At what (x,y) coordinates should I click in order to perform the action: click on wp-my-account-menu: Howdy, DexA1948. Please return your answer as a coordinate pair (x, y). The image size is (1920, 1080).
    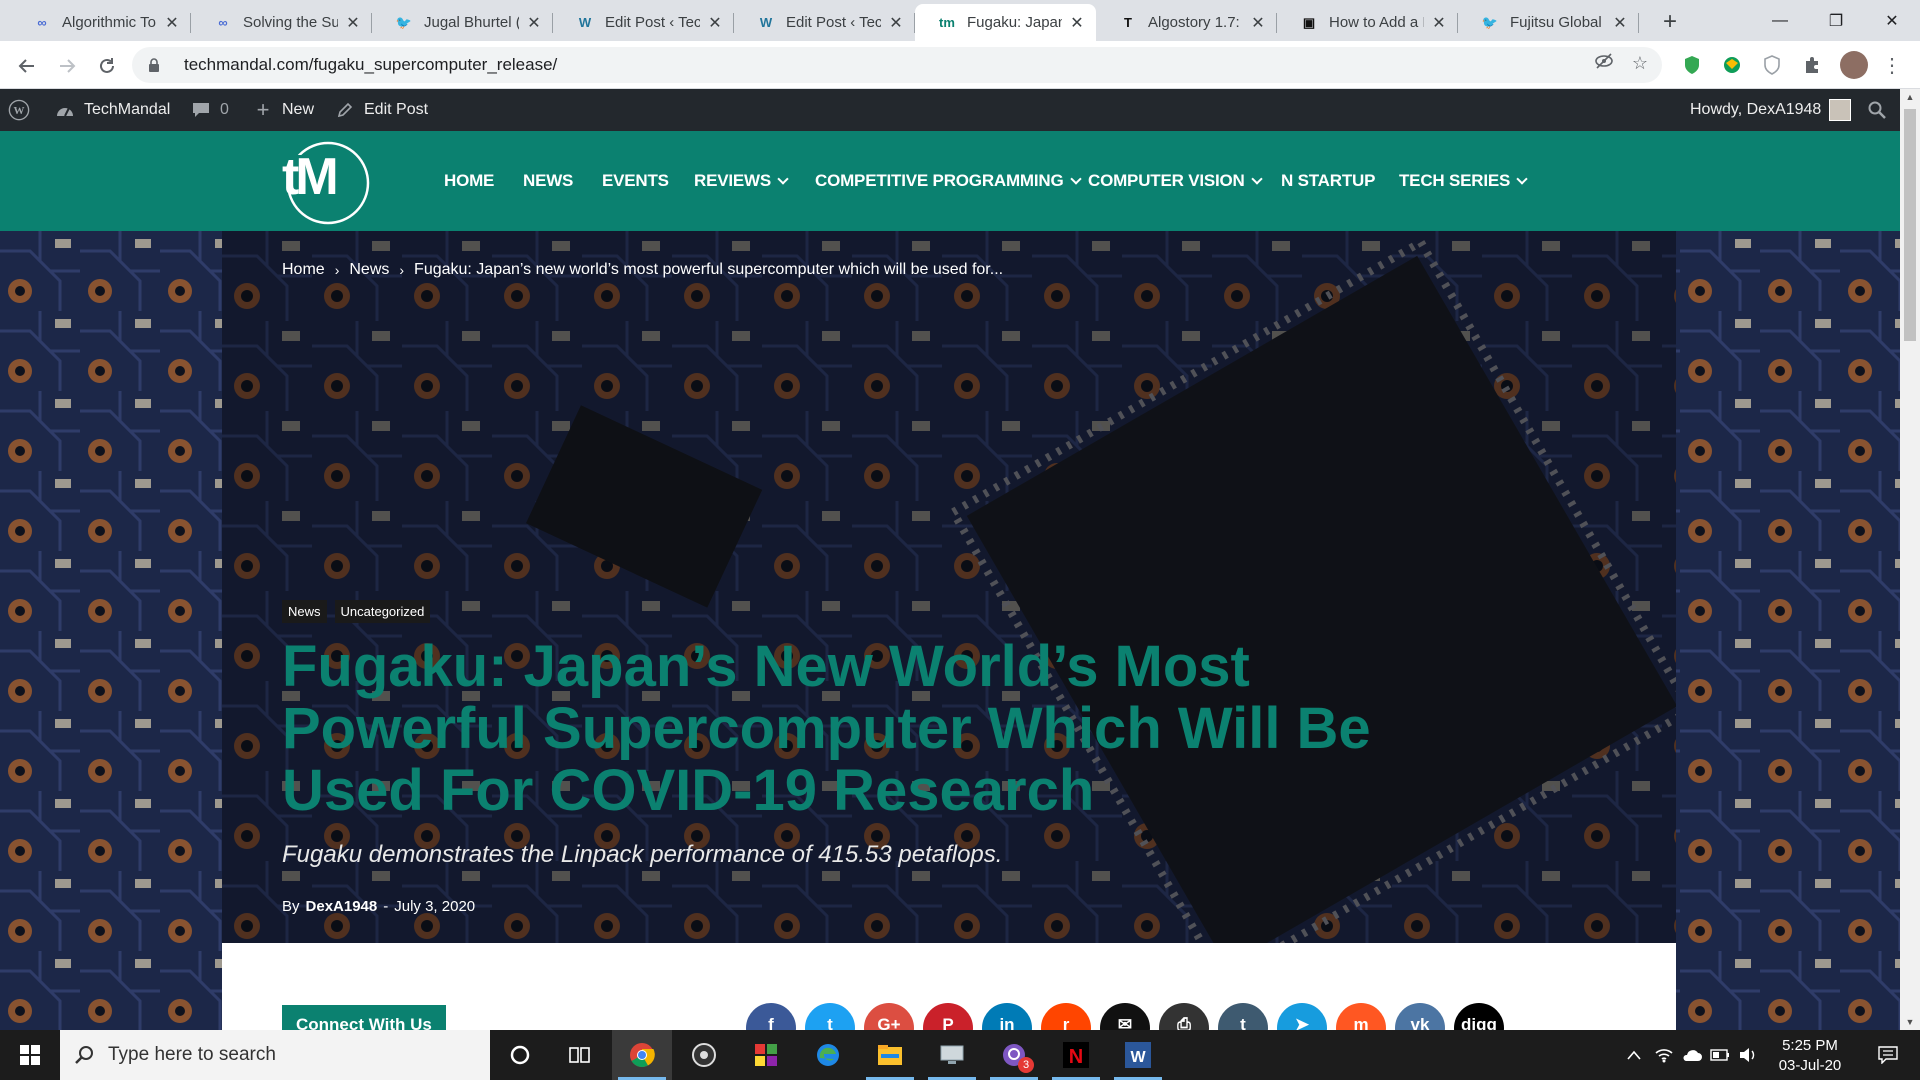
    Looking at the image, I should click on (1771, 110).